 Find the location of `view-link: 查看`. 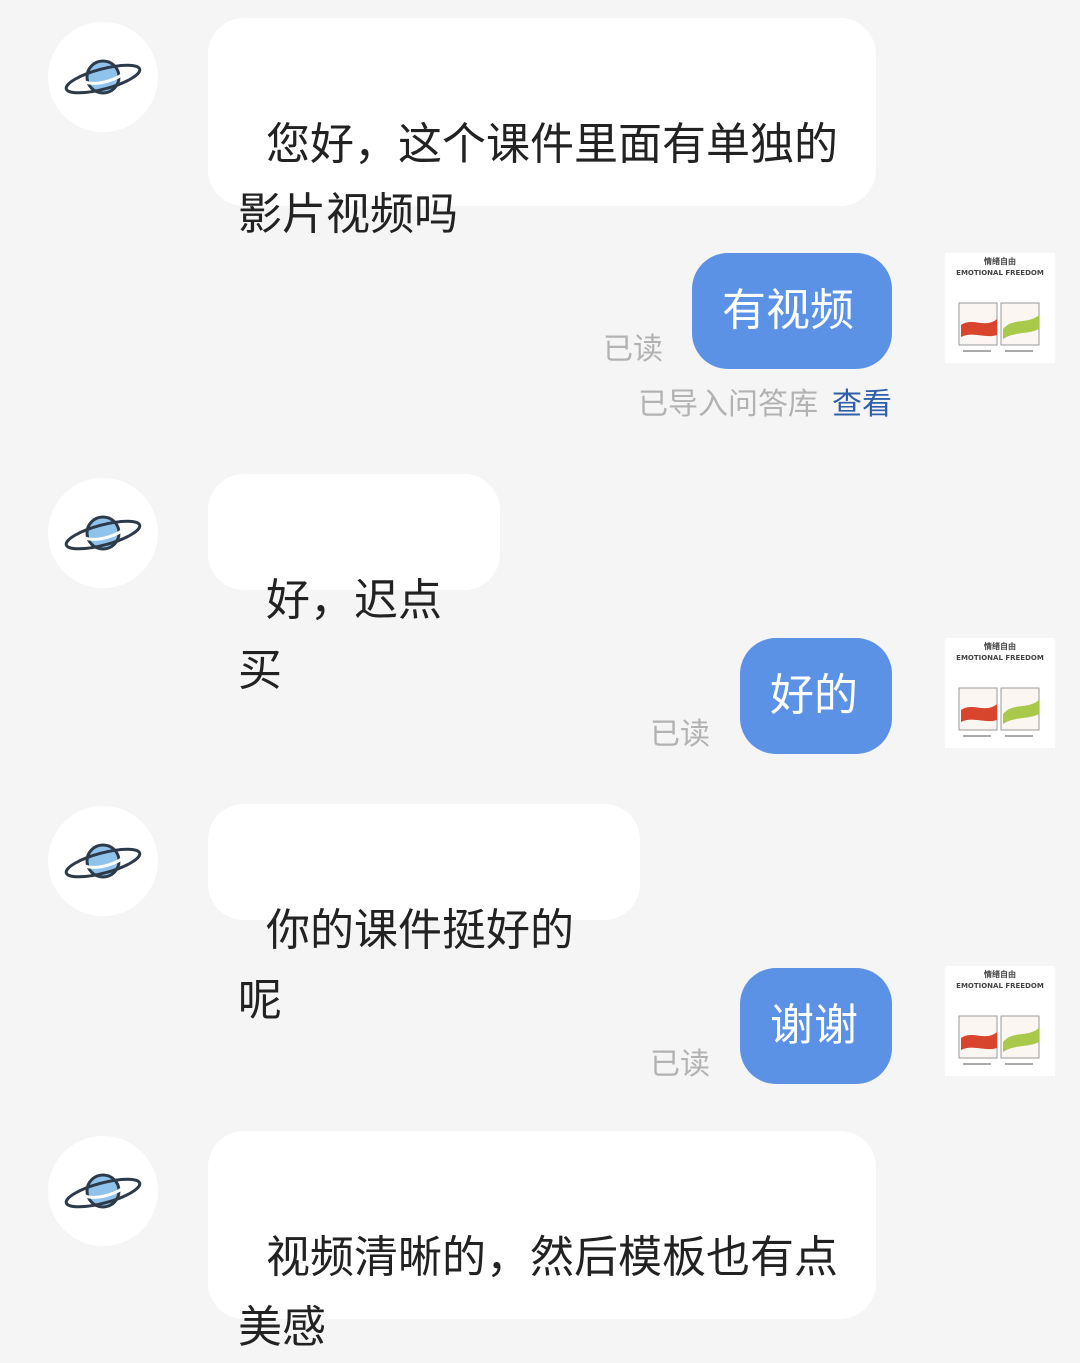

view-link: 查看 is located at coordinates (862, 404).